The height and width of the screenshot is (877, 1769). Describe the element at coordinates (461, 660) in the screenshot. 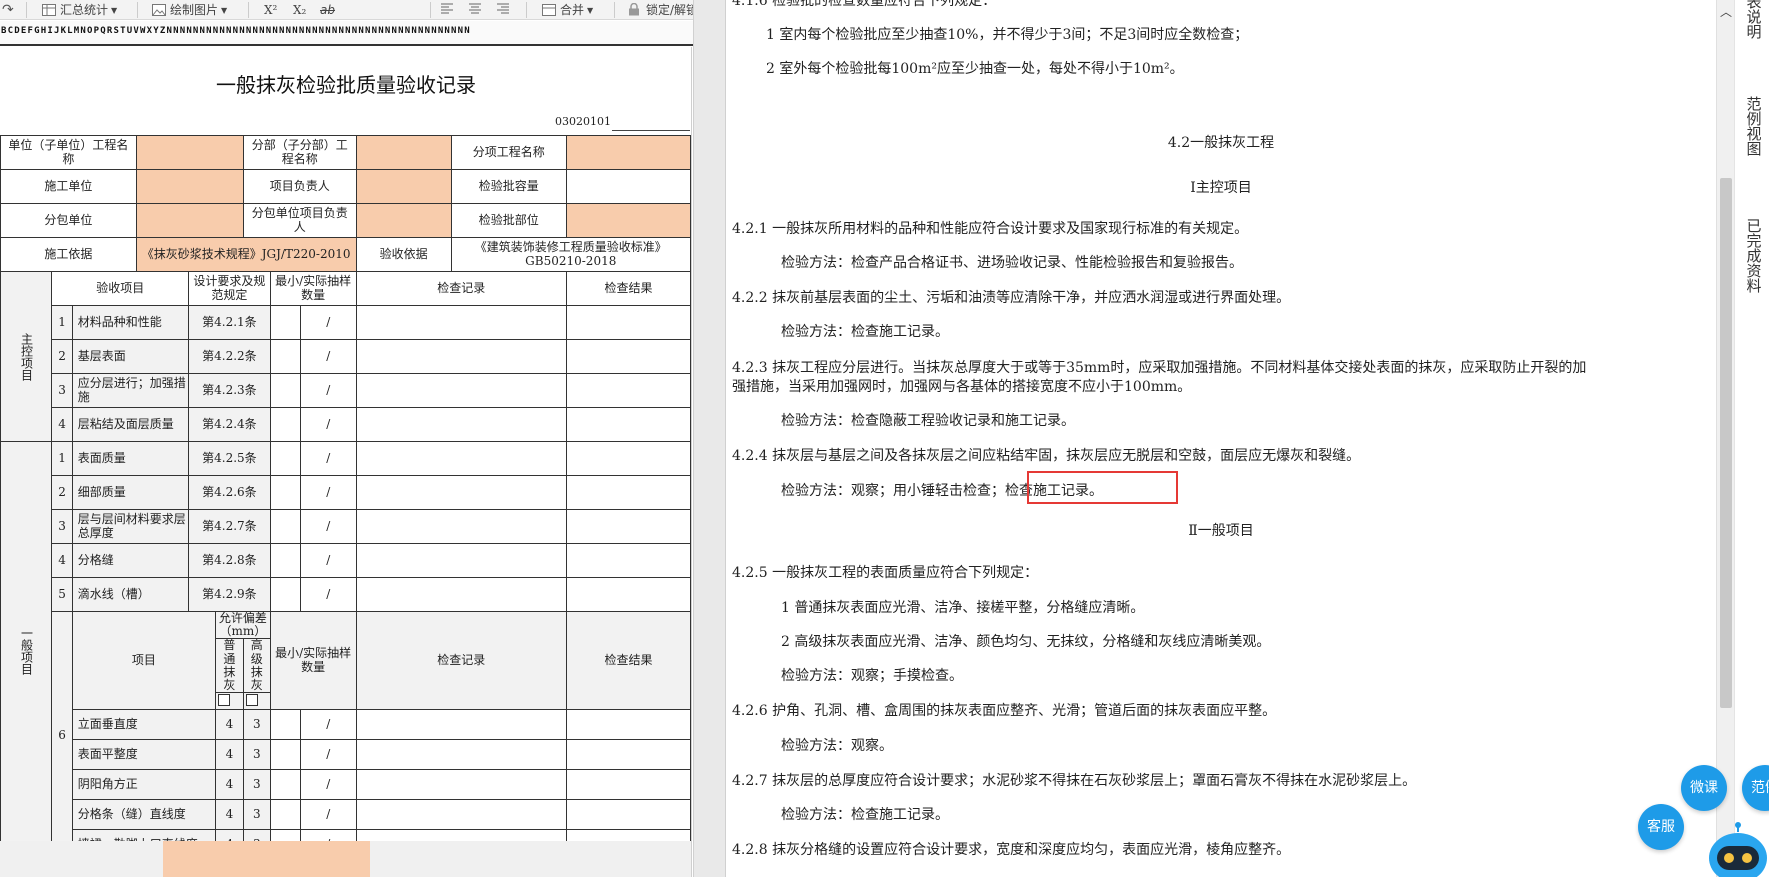

I see `header-record: 检查记录` at that location.